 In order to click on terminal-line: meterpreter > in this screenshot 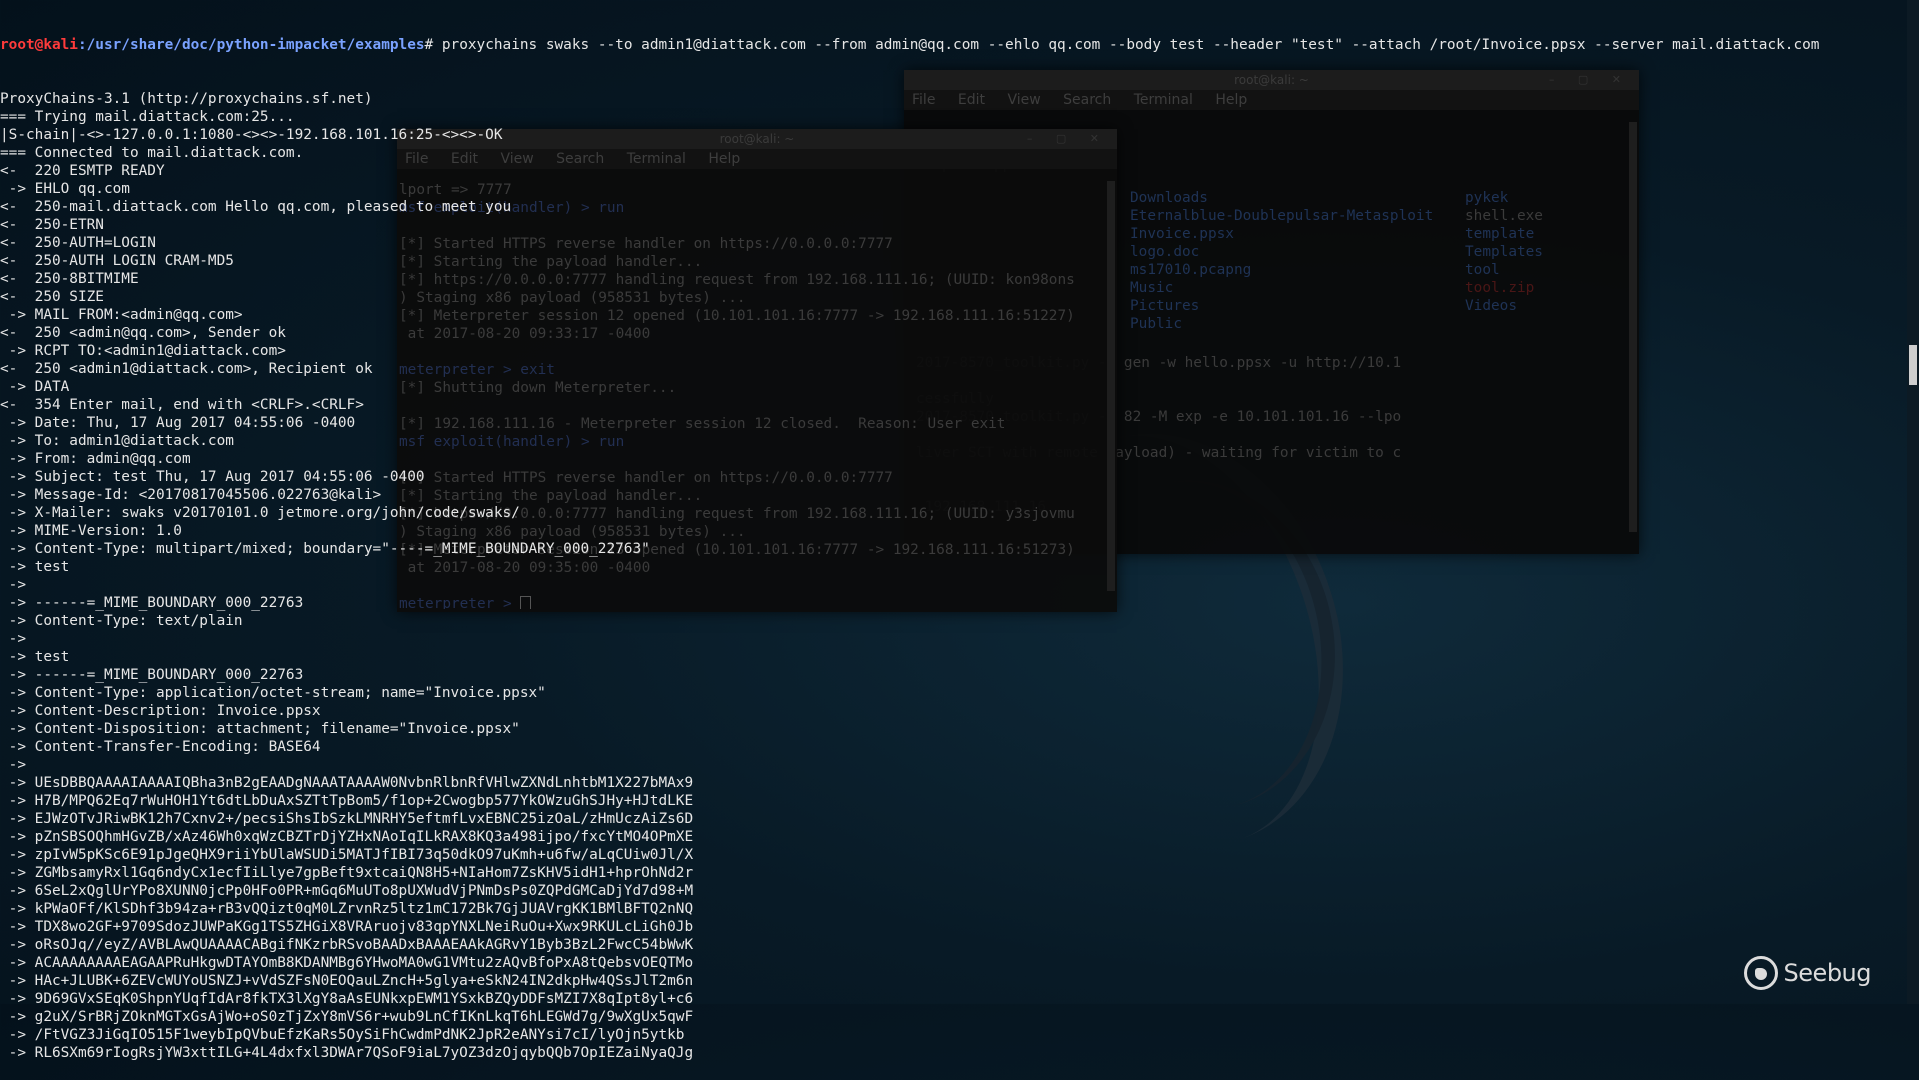, I will do `click(752, 602)`.